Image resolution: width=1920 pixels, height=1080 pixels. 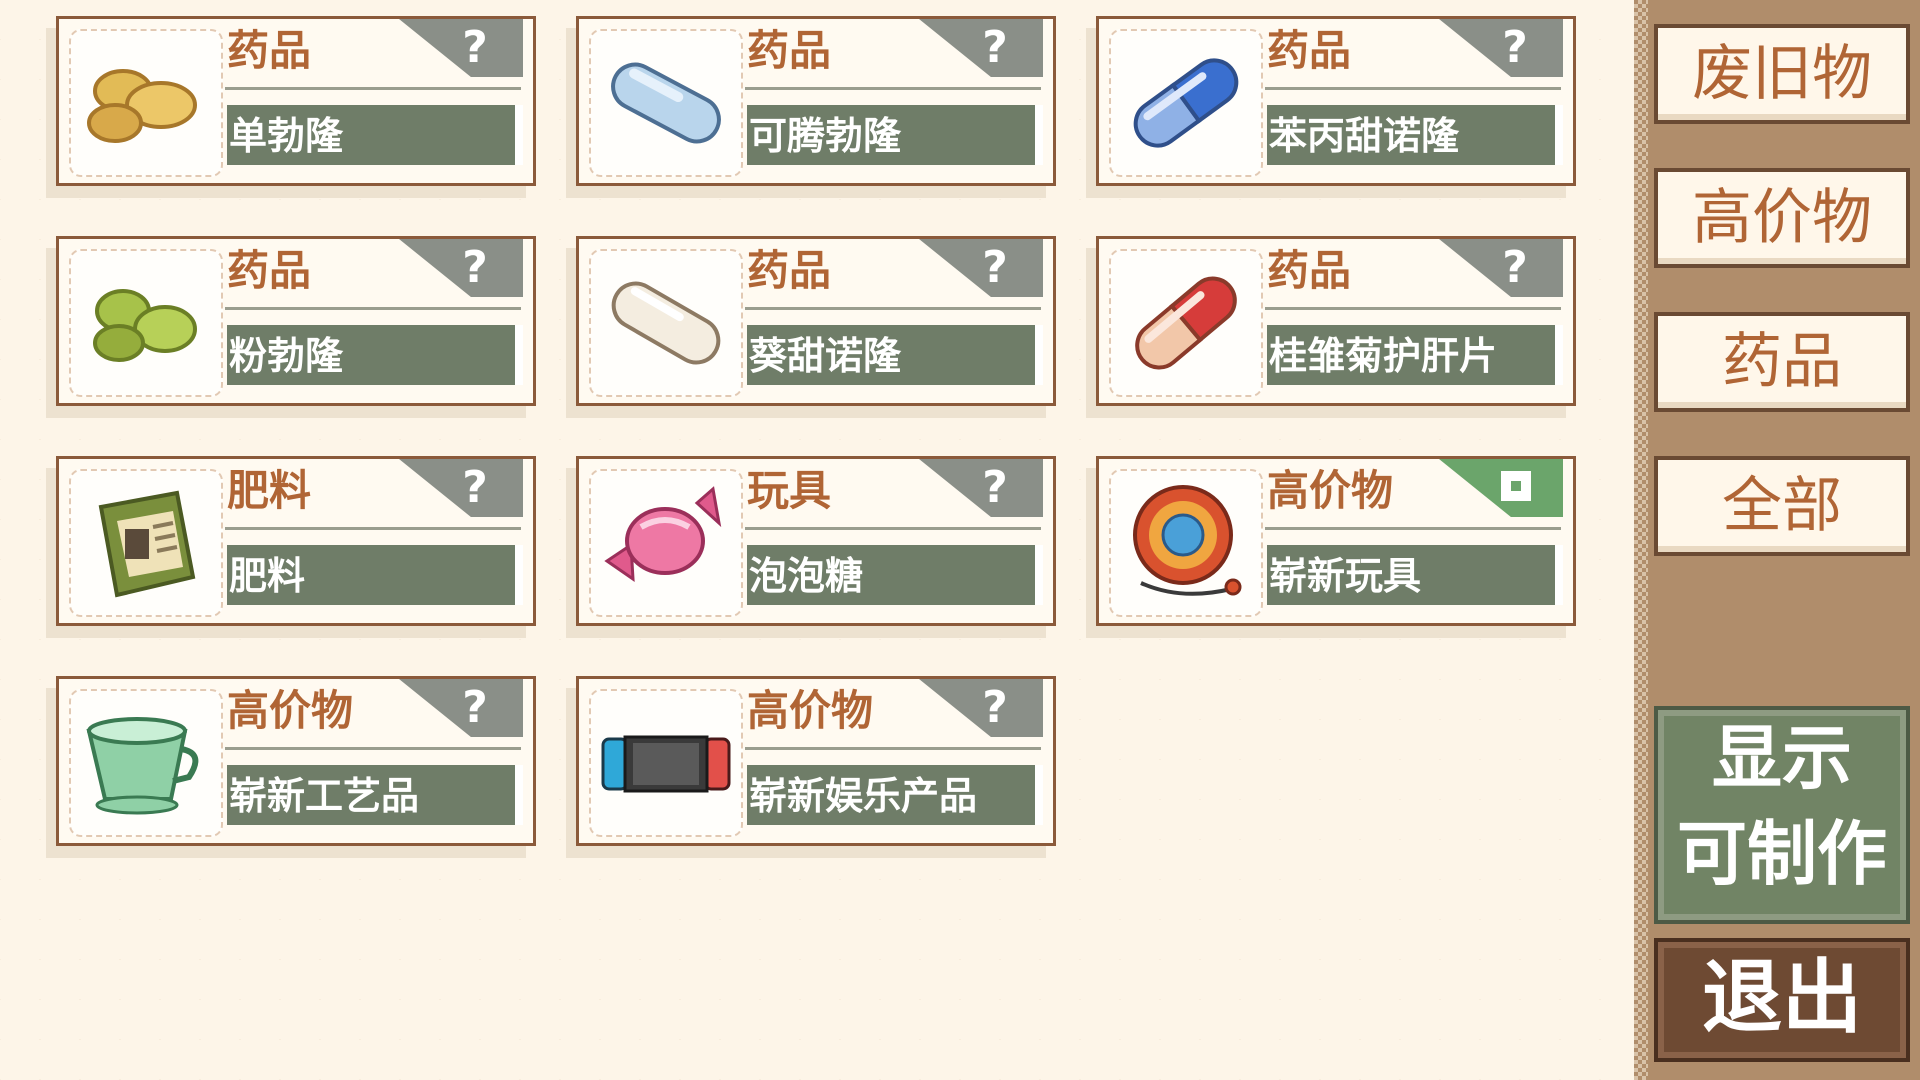 I want to click on white-capsule-icon, so click(x=666, y=323).